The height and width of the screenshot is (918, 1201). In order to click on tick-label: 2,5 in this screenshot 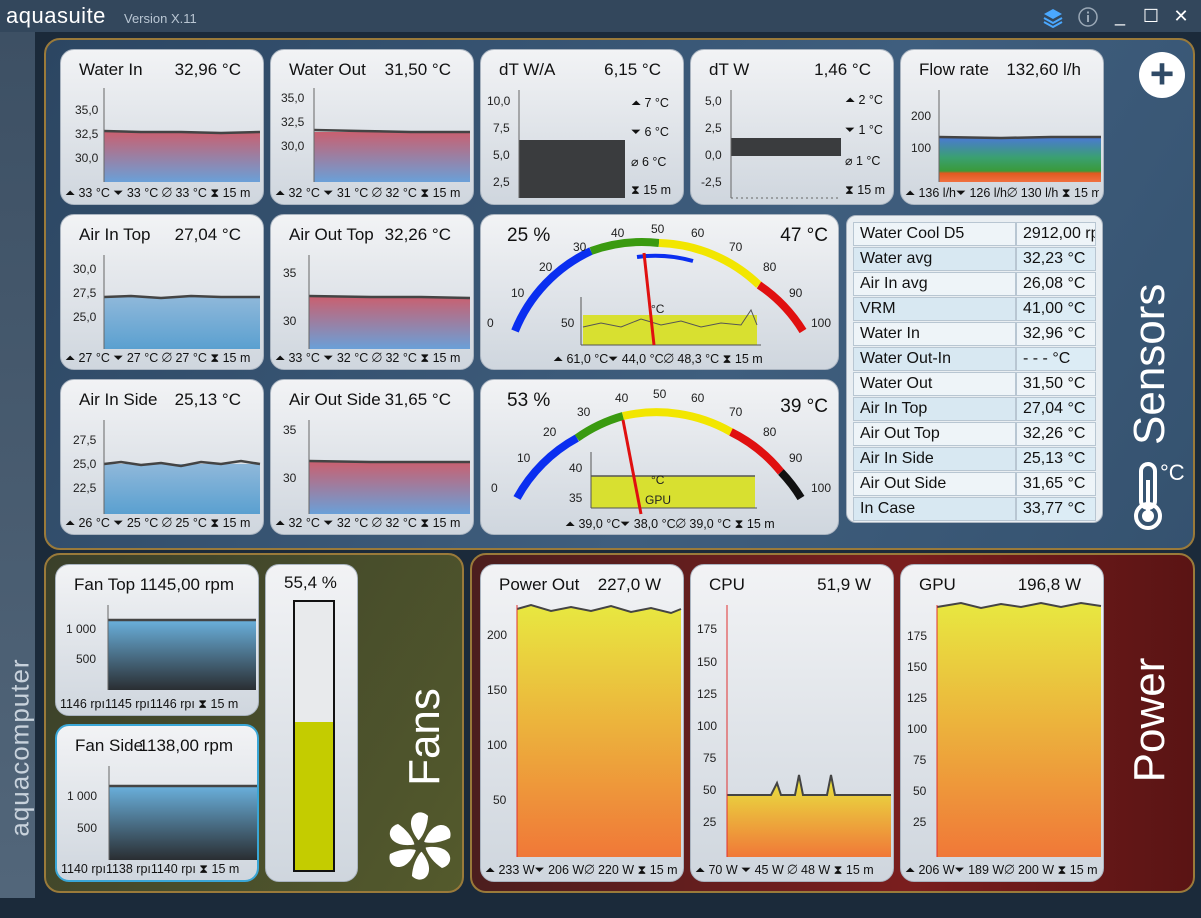, I will do `click(713, 128)`.